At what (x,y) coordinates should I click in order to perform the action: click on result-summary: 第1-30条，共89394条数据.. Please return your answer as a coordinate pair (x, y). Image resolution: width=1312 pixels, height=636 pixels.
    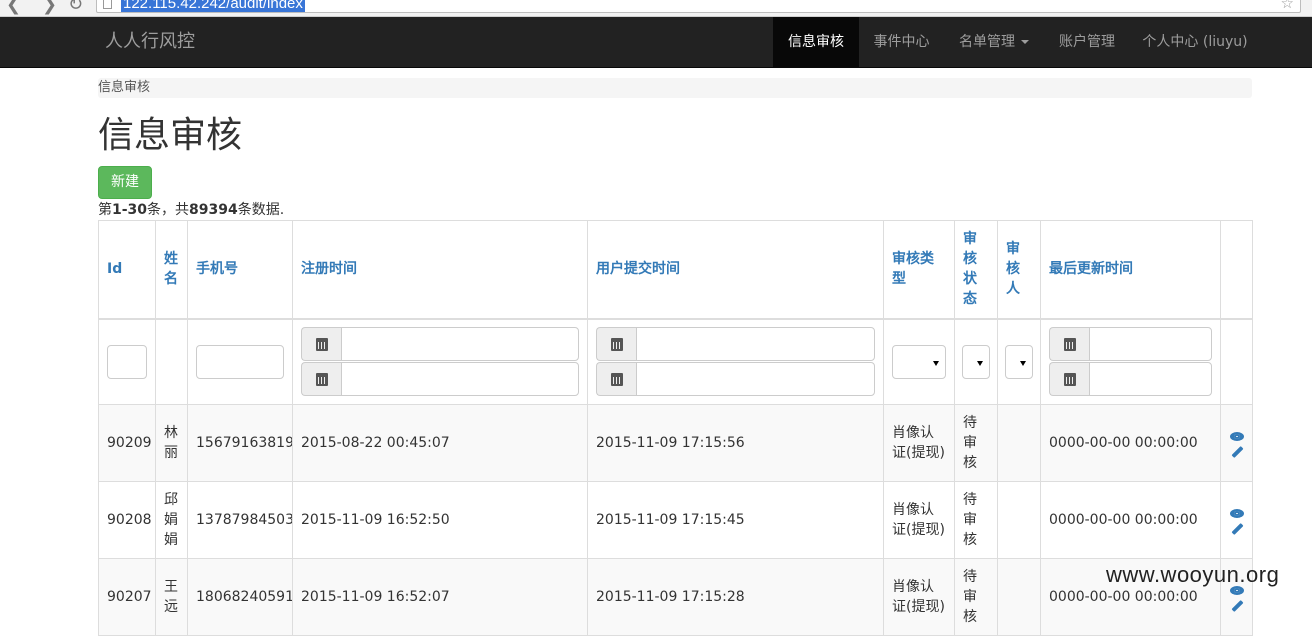
    Looking at the image, I should click on (191, 210).